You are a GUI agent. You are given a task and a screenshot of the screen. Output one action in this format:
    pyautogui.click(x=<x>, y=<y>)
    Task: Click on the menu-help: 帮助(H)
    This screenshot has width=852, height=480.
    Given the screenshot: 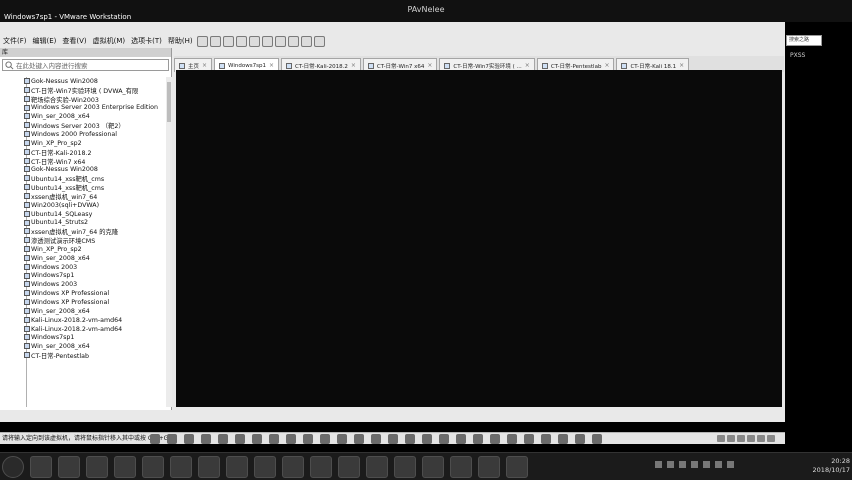 What is the action you would take?
    pyautogui.click(x=180, y=41)
    